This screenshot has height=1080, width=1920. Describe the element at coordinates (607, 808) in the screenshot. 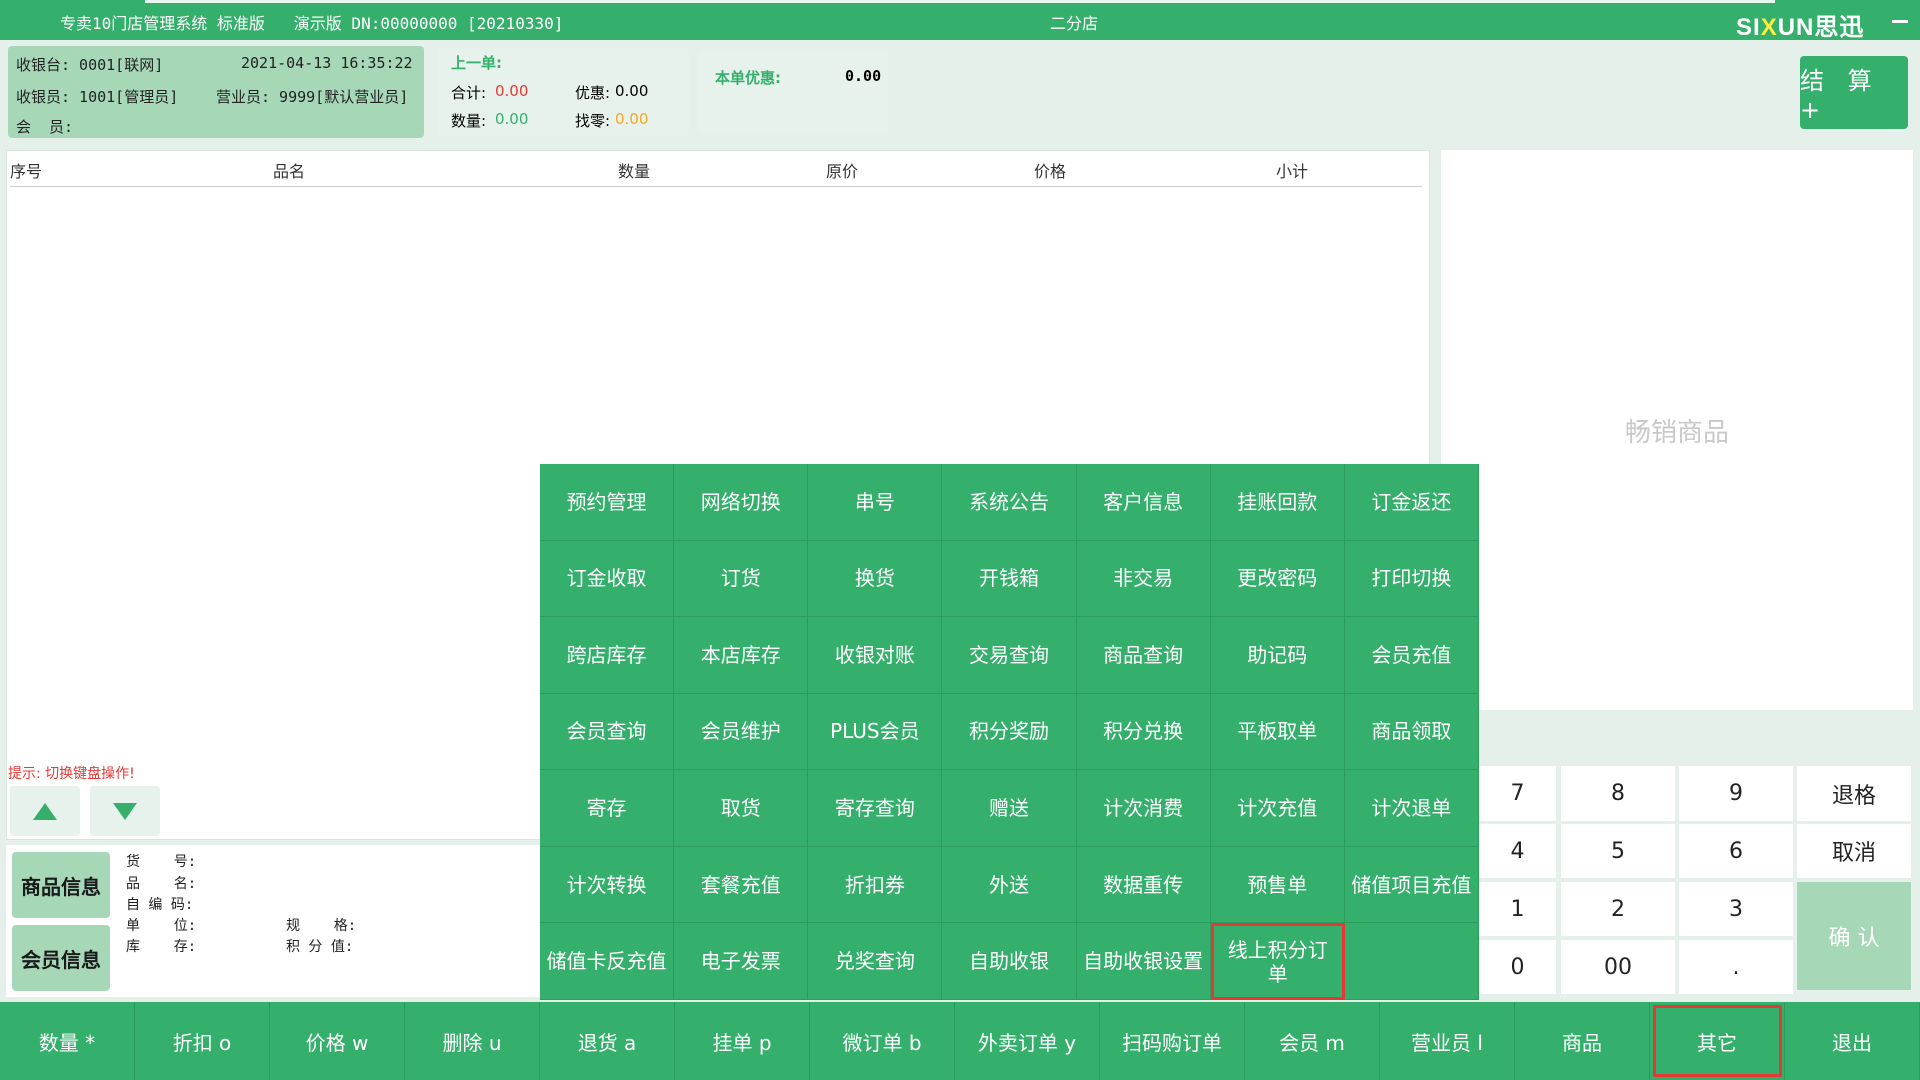

I see `menu-item: 寄存` at that location.